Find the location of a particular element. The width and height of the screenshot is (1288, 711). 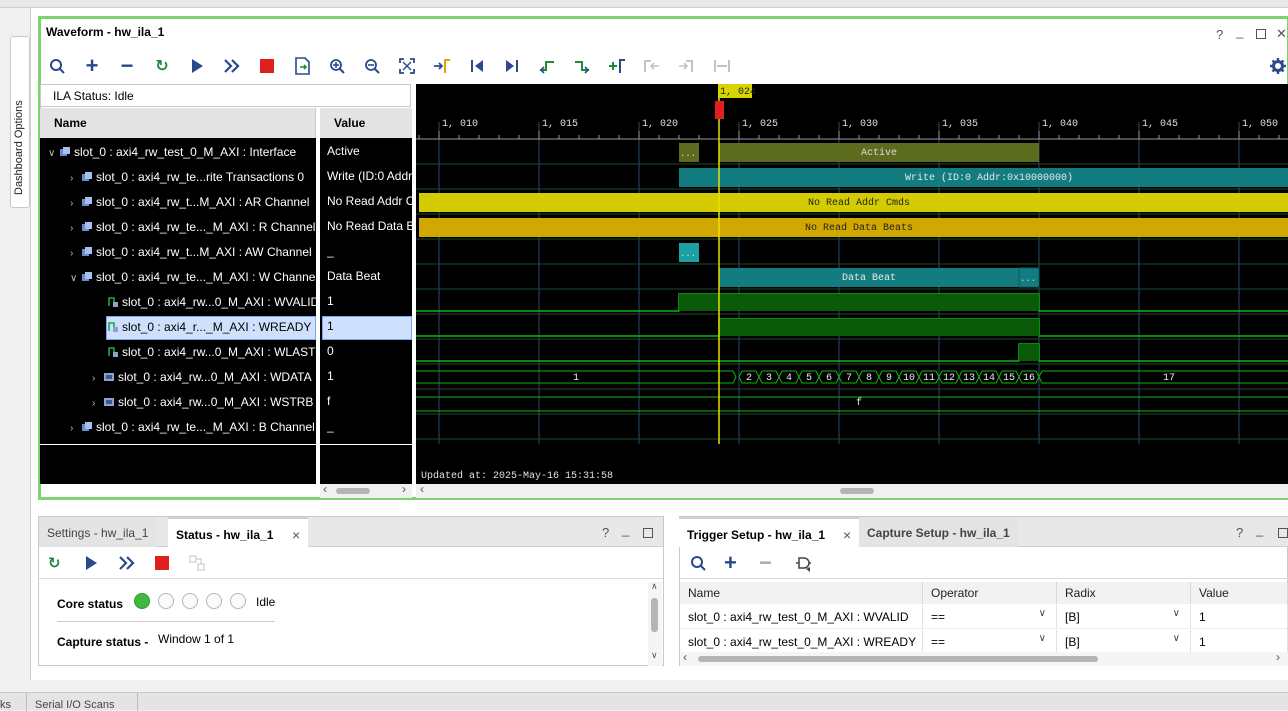

scroll-down-icon: ∨ is located at coordinates (654, 655).